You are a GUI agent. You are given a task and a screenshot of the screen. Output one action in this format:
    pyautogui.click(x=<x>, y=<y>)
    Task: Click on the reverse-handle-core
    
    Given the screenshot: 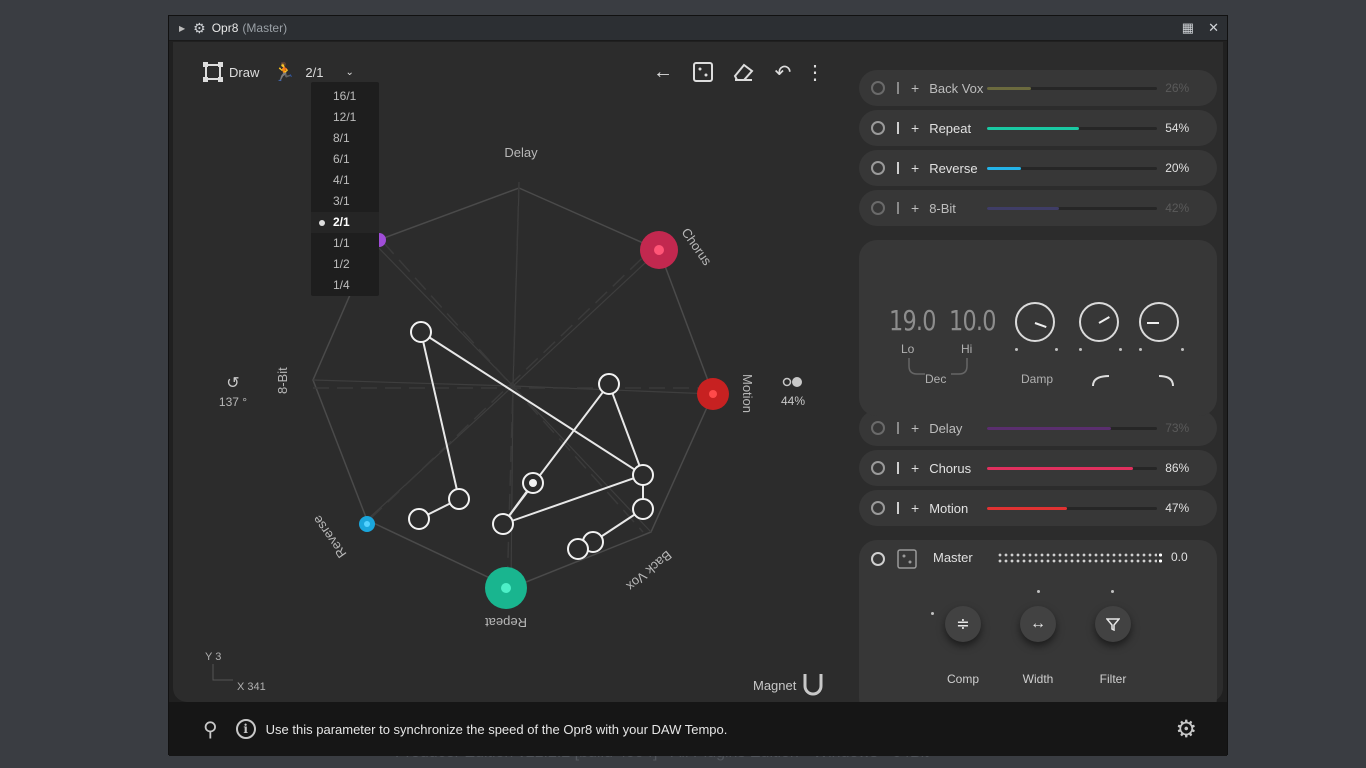 What is the action you would take?
    pyautogui.click(x=367, y=524)
    